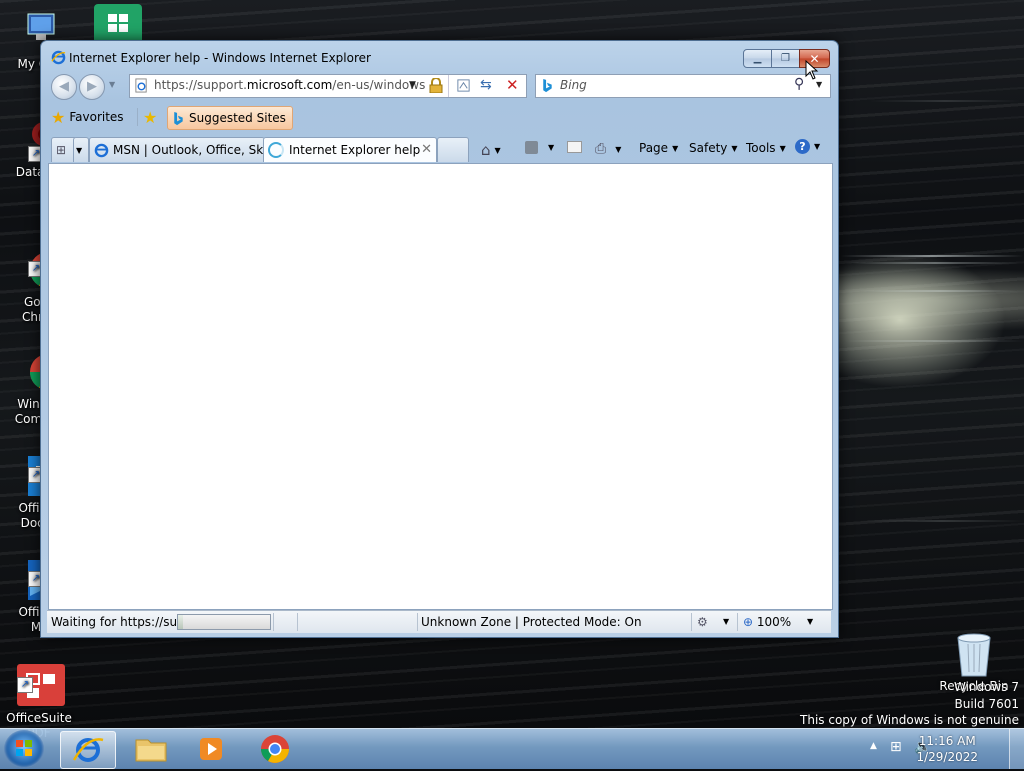 The width and height of the screenshot is (1024, 771). I want to click on minimize-icon: ▁, so click(757, 58).